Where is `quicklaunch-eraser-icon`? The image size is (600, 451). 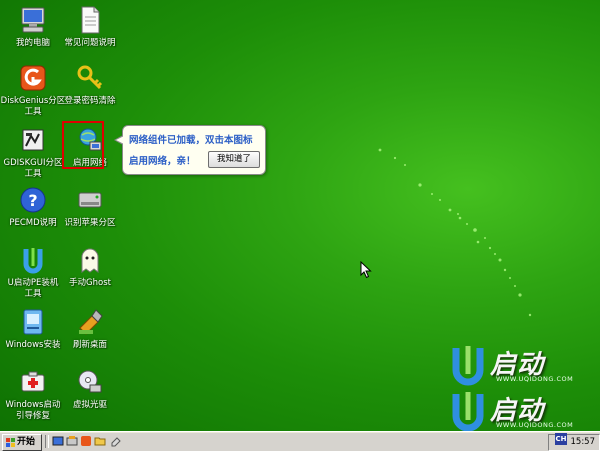 quicklaunch-eraser-icon is located at coordinates (116, 441).